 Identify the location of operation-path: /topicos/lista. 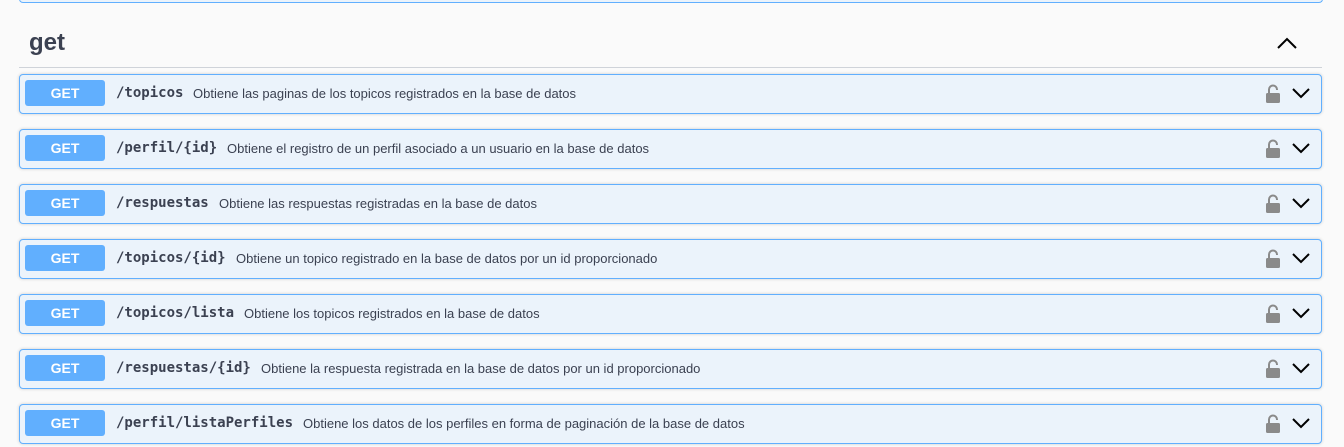
(175, 313).